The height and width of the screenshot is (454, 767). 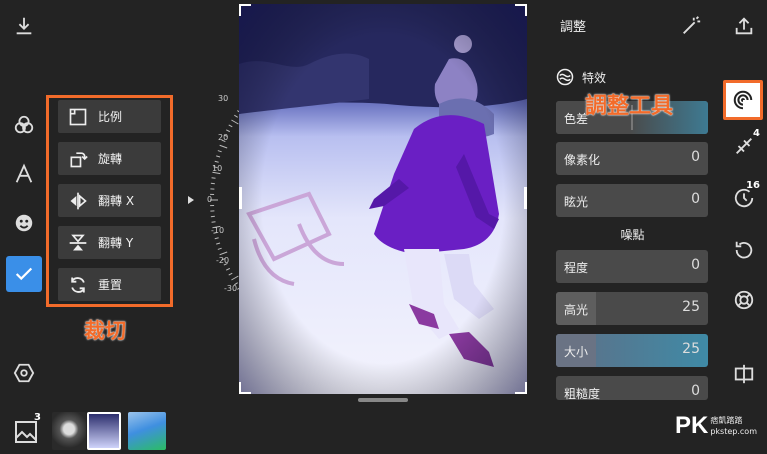 What do you see at coordinates (753, 185) in the screenshot?
I see `history-count-badge: 16` at bounding box center [753, 185].